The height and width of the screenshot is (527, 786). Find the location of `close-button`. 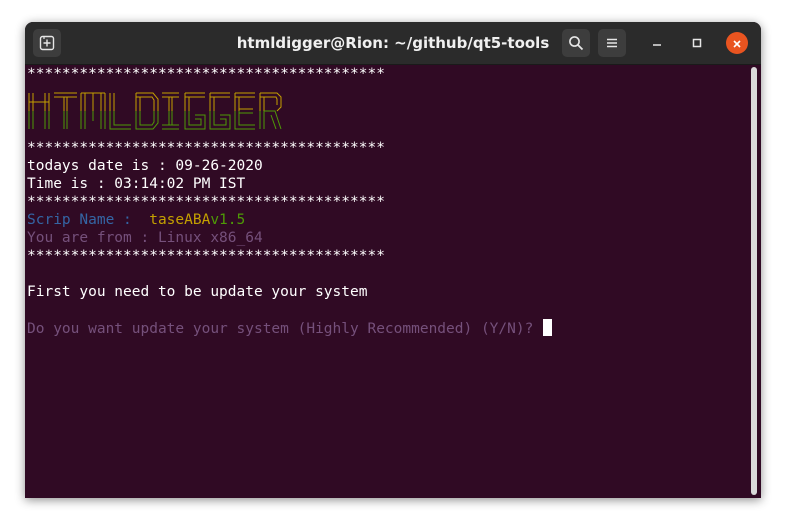

close-button is located at coordinates (737, 43).